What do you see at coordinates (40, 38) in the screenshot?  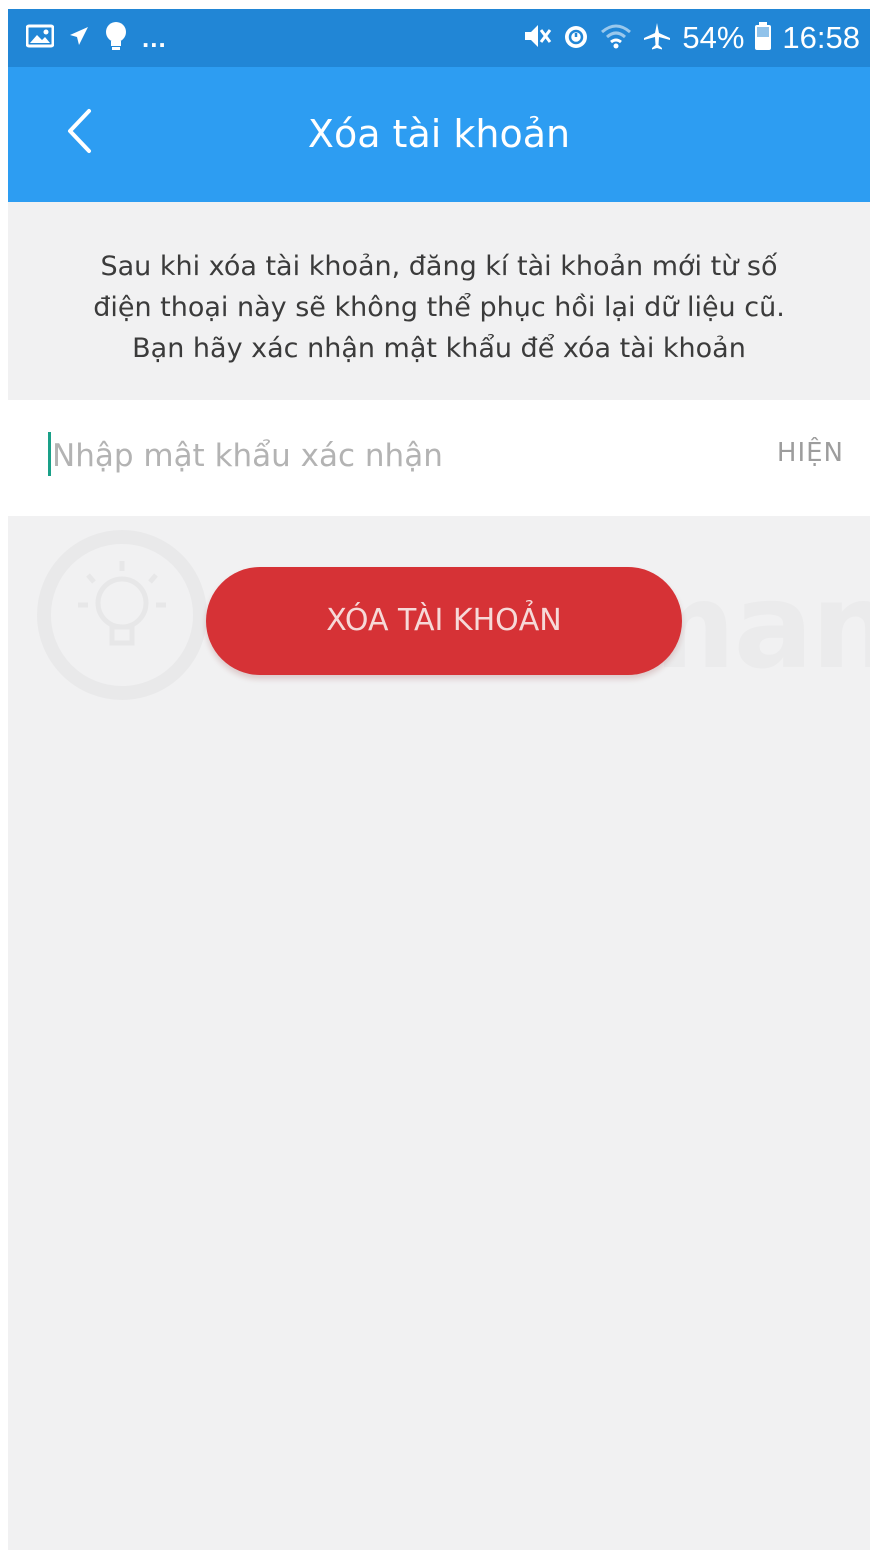 I see `image-icon` at bounding box center [40, 38].